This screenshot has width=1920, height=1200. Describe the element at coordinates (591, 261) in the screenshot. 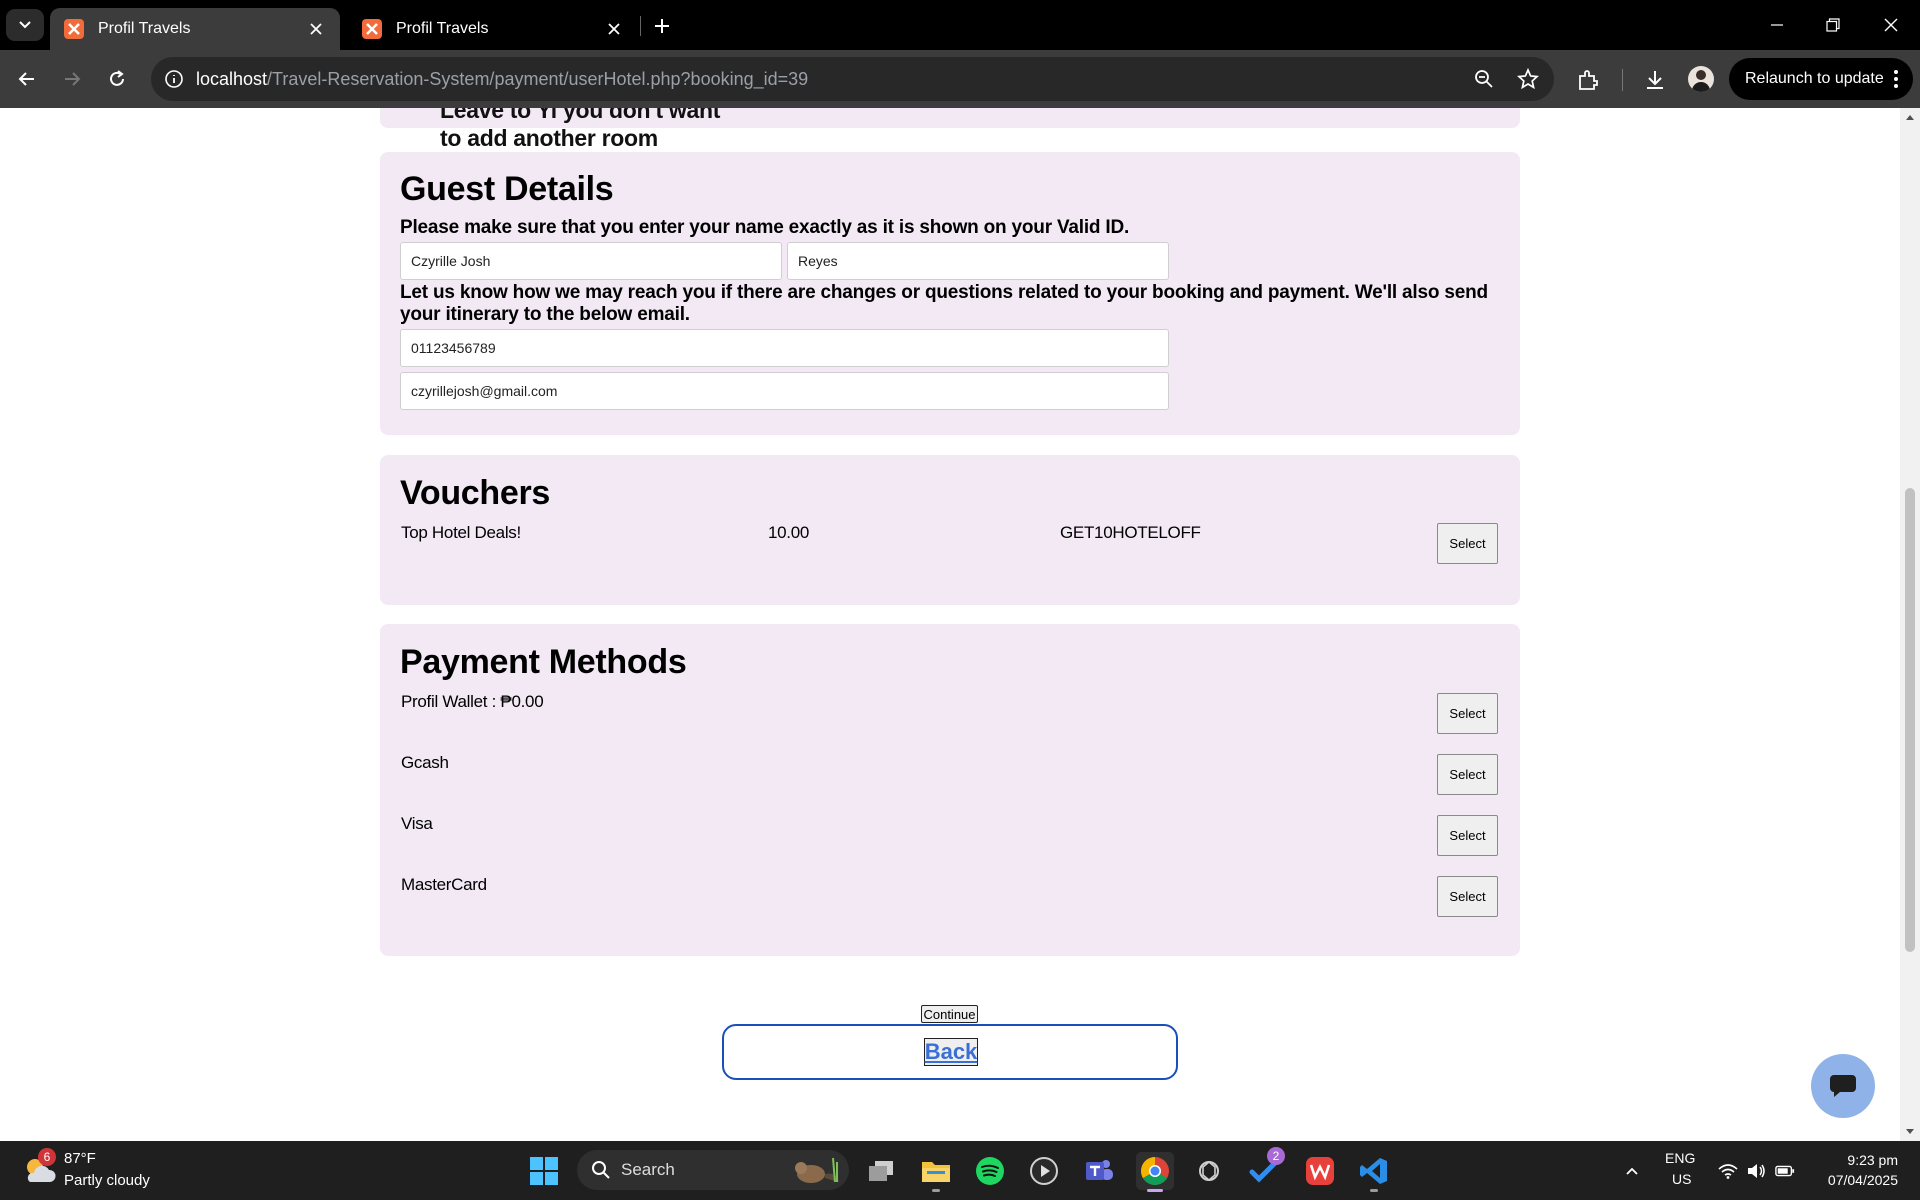

I see `first-name-input` at that location.